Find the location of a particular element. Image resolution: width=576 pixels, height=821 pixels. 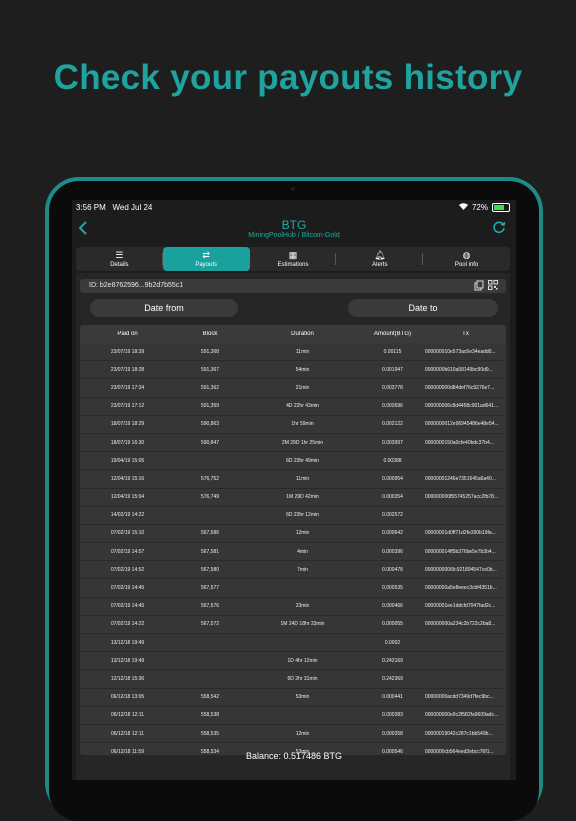

calculator-icon: ▦ is located at coordinates (293, 254).